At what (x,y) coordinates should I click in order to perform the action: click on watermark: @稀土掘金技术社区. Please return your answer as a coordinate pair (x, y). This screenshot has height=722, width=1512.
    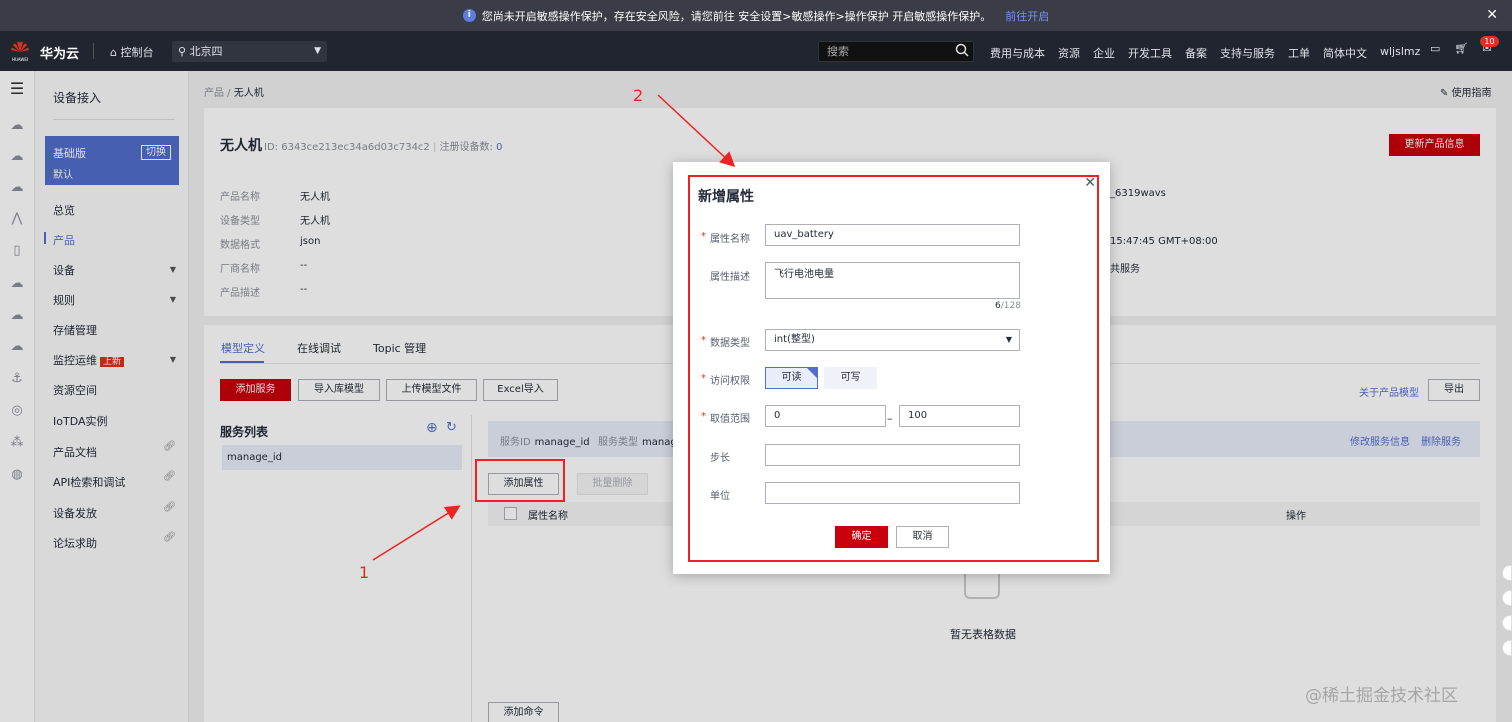
    Looking at the image, I should click on (1381, 696).